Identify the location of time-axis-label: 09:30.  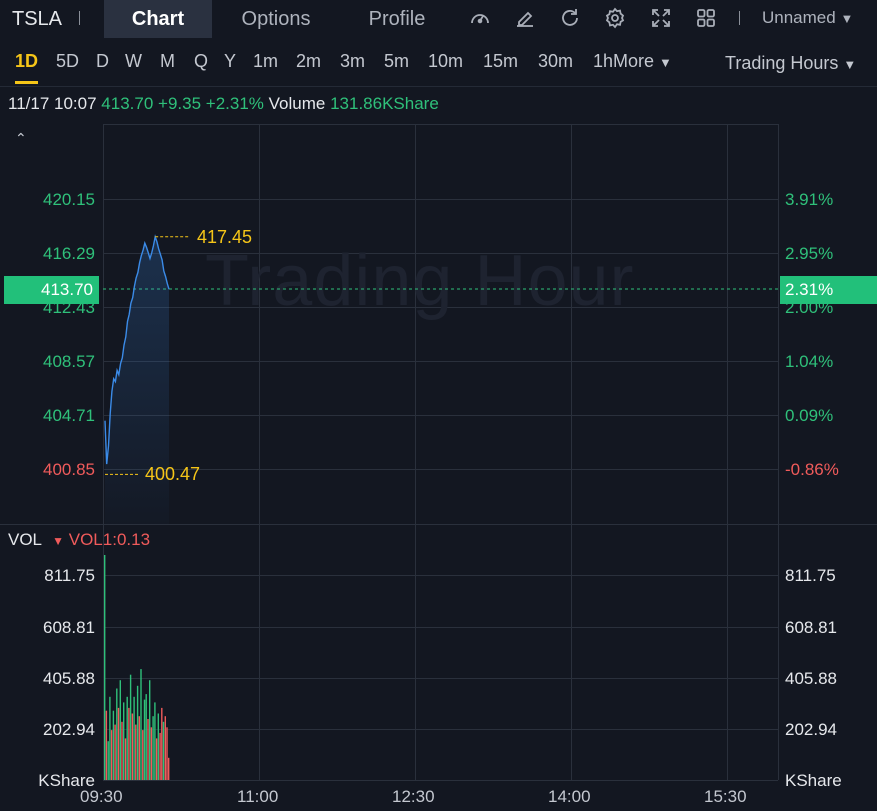
(101, 796).